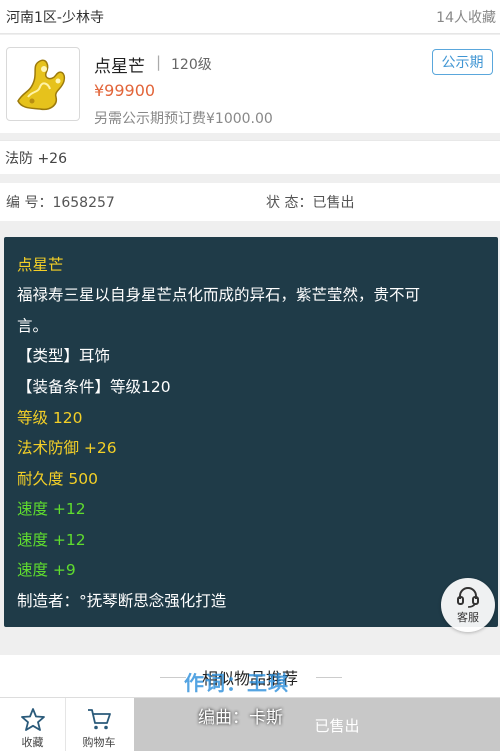  I want to click on serial-number: 编 号：1658257, so click(60, 203).